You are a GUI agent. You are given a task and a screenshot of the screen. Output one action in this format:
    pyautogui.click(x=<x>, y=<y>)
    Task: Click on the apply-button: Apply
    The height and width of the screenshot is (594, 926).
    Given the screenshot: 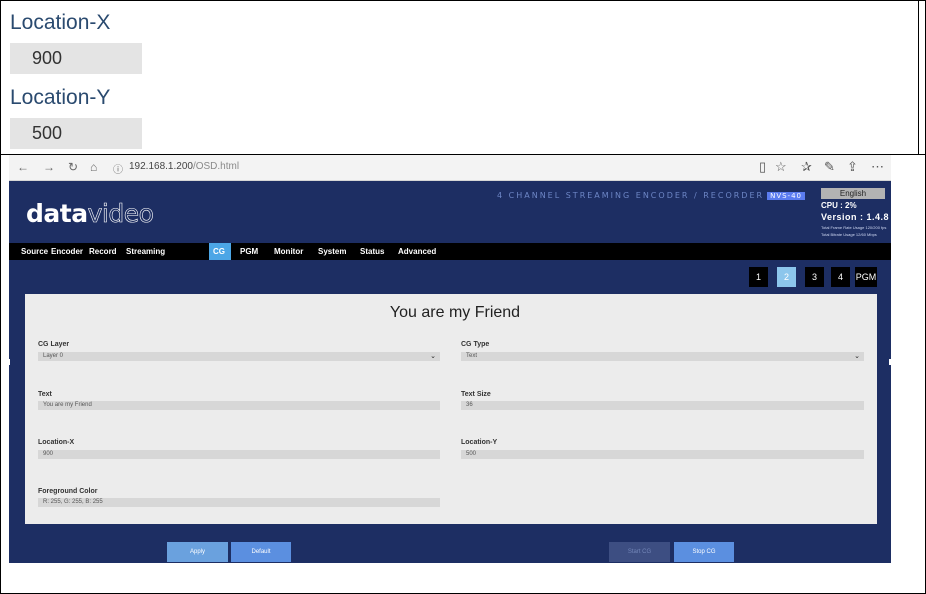 What is the action you would take?
    pyautogui.click(x=197, y=552)
    